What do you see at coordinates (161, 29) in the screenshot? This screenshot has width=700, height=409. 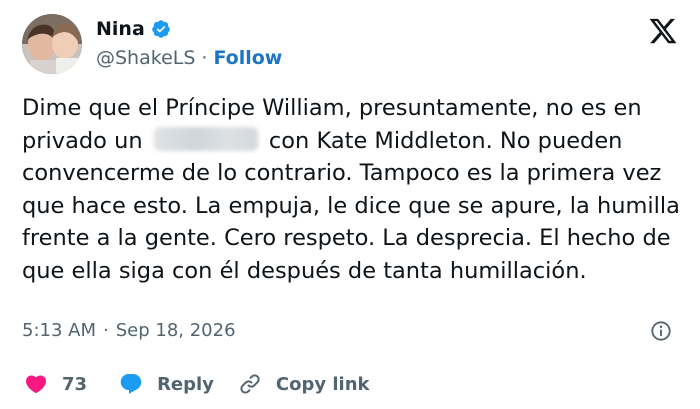 I see `verified-badge-icon` at bounding box center [161, 29].